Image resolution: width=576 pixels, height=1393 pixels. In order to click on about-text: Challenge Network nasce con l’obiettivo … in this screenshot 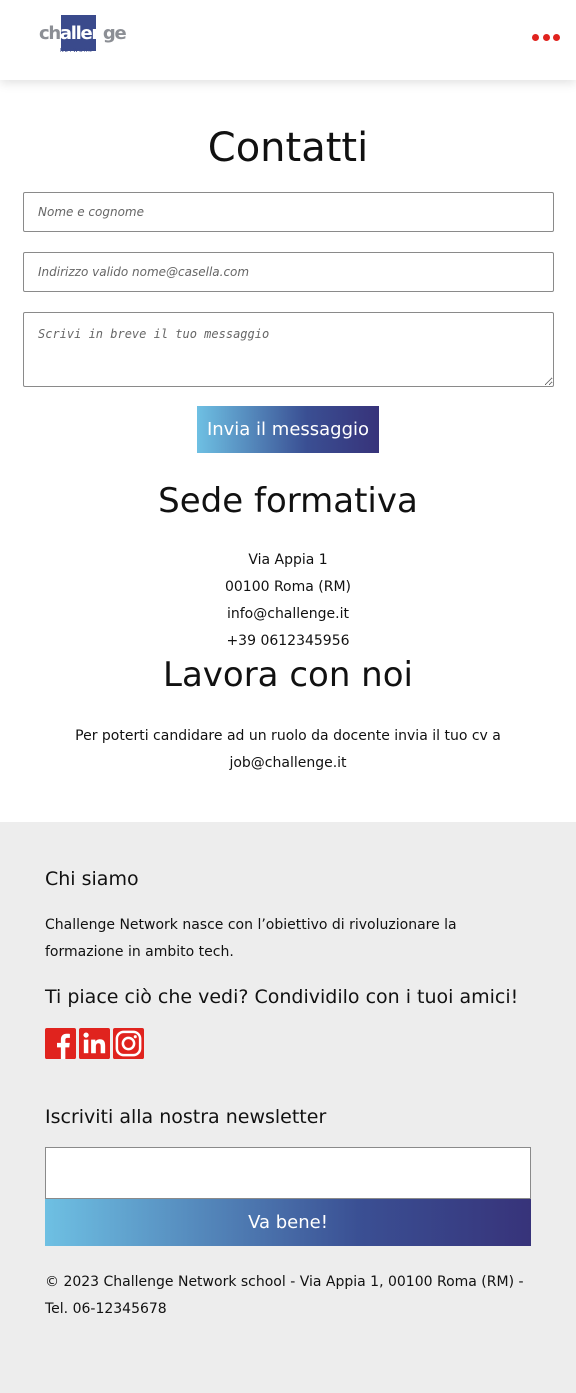, I will do `click(251, 938)`.